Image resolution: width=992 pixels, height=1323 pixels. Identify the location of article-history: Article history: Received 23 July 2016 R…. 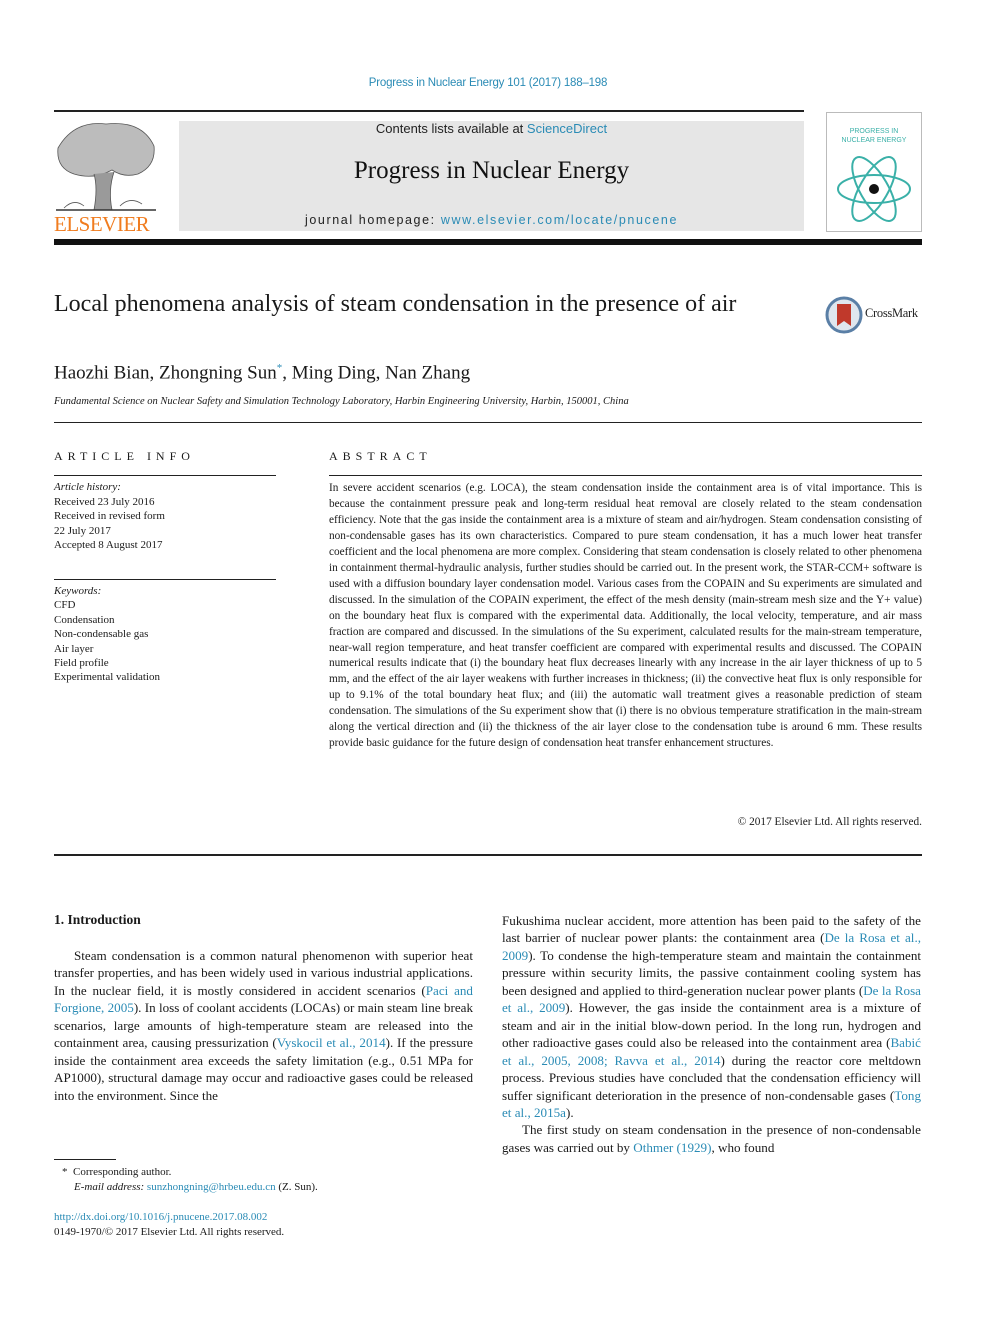
(109, 516).